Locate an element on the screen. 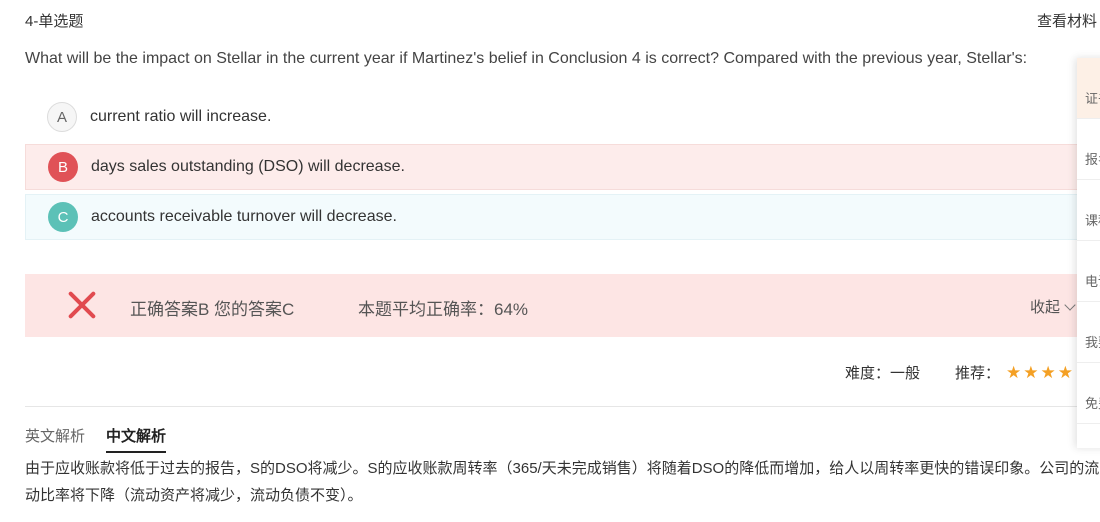 The width and height of the screenshot is (1100, 522). collapse-label: 收起 is located at coordinates (1045, 307).